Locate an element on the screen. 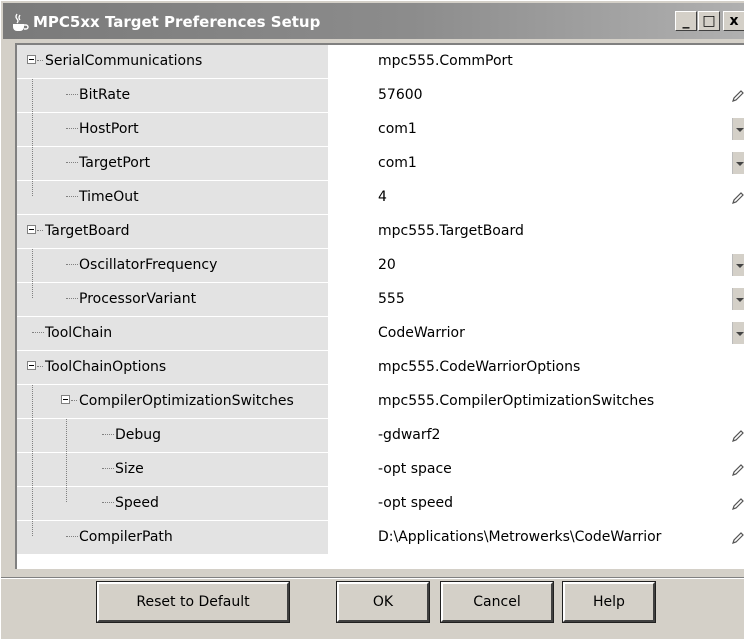 This screenshot has height=639, width=744. property-value-cell: -opt speed is located at coordinates (536, 503).